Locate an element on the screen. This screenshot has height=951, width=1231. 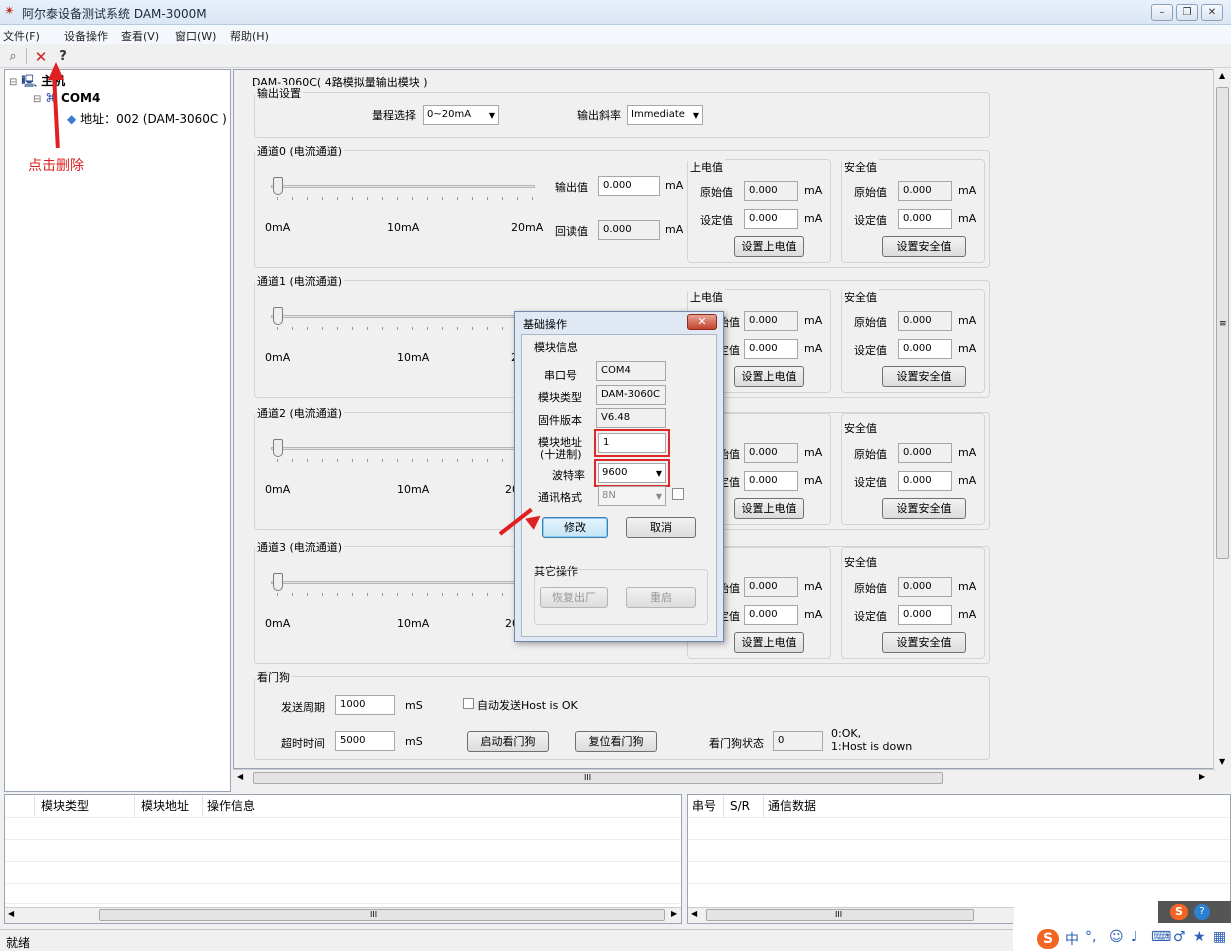
punctuation-icon: °, is located at coordinates (1090, 937).